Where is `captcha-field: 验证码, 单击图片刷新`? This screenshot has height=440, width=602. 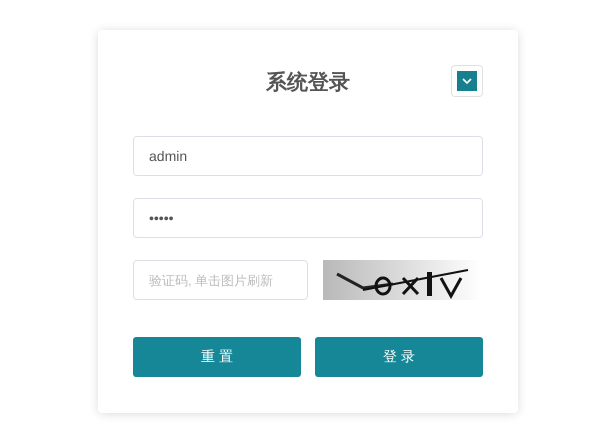 captcha-field: 验证码, 单击图片刷新 is located at coordinates (220, 280).